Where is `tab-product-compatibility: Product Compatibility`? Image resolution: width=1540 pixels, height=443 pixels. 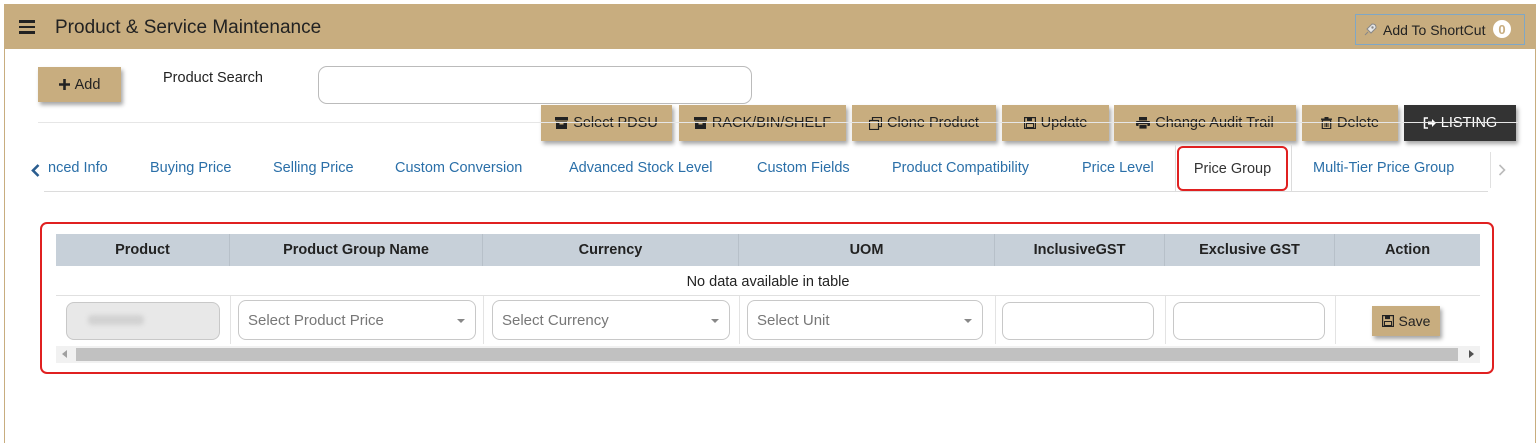
tab-product-compatibility: Product Compatibility is located at coordinates (960, 168).